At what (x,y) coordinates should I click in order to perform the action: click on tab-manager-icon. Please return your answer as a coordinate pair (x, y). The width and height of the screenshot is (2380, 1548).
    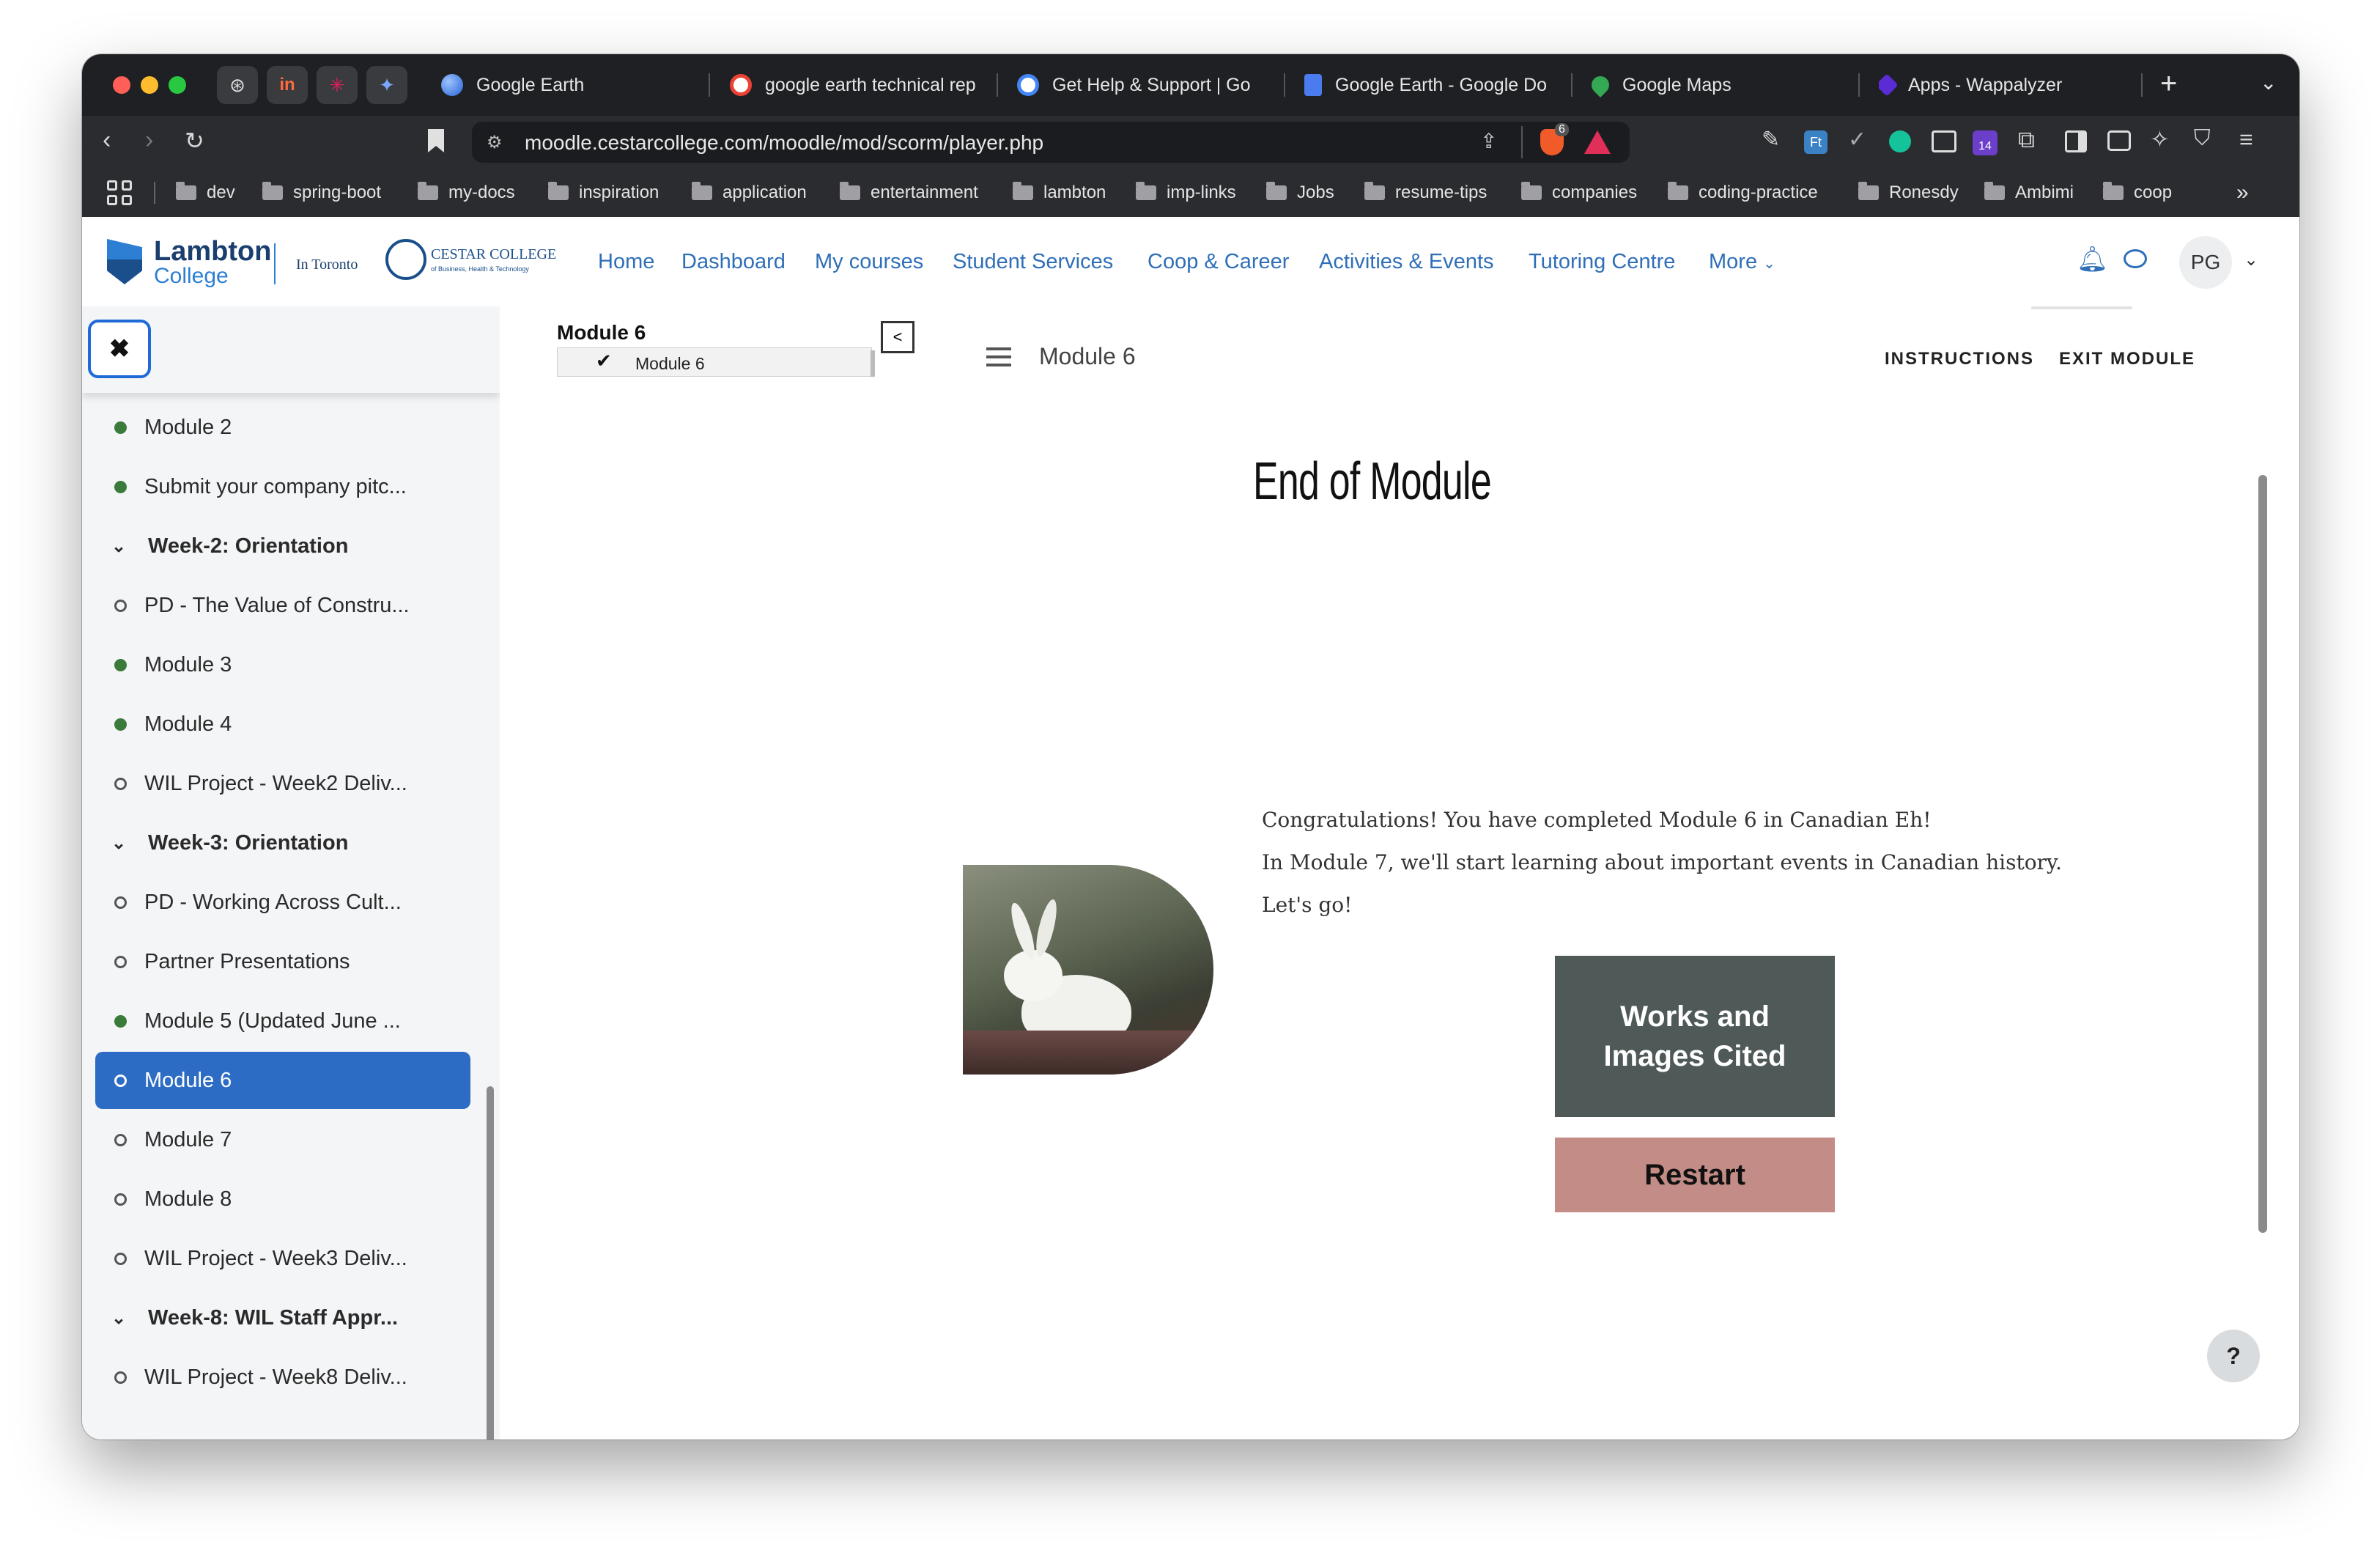
    Looking at the image, I should click on (1944, 141).